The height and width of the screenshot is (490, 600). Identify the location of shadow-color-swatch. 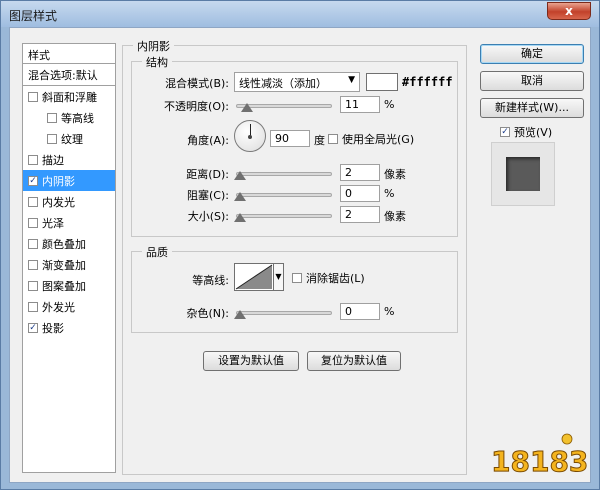
(382, 82).